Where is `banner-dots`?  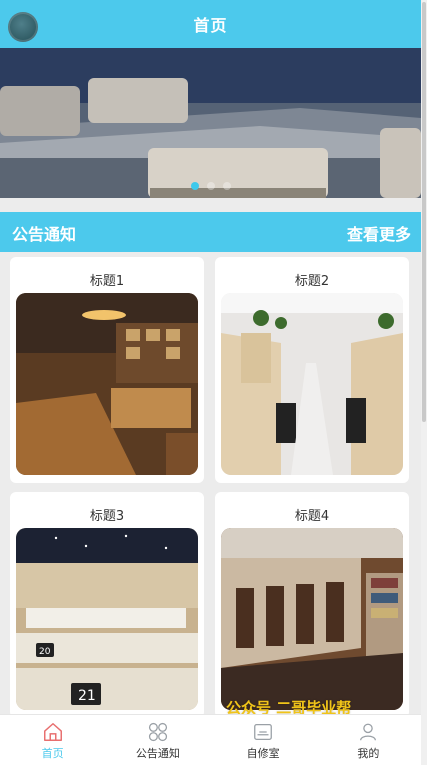
banner-dots is located at coordinates (210, 186).